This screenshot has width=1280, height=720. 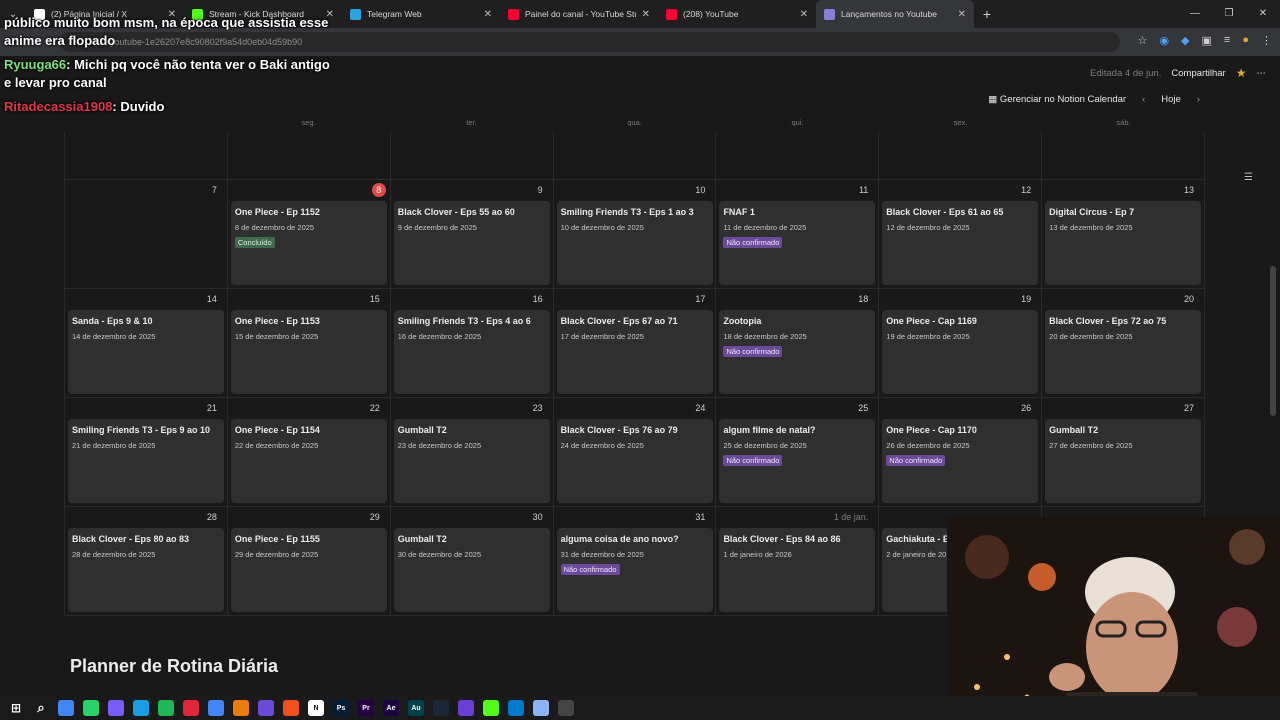 What do you see at coordinates (1250, 177) in the screenshot?
I see `side-menu-icon: ☰` at bounding box center [1250, 177].